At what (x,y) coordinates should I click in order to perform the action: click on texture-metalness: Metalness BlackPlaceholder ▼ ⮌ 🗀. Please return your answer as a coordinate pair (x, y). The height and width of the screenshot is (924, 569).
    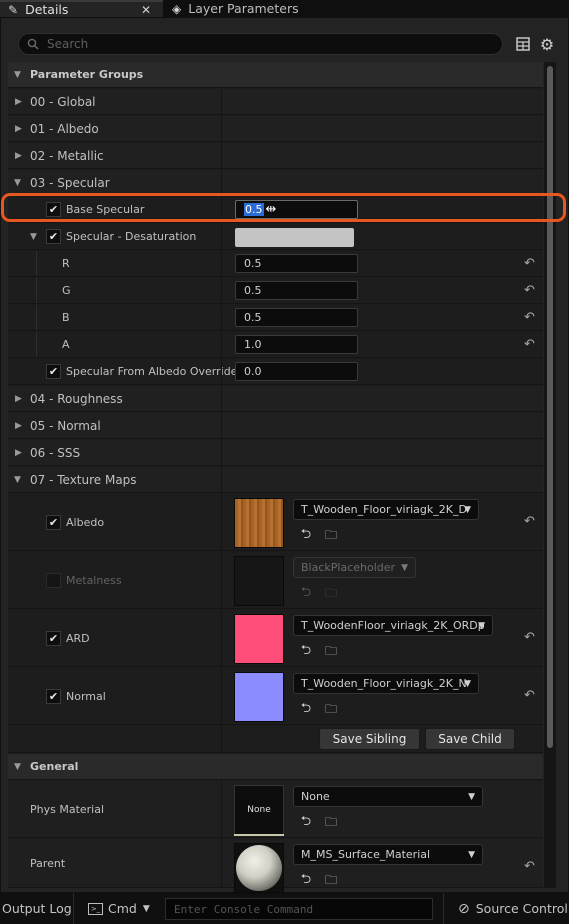
    Looking at the image, I should click on (275, 580).